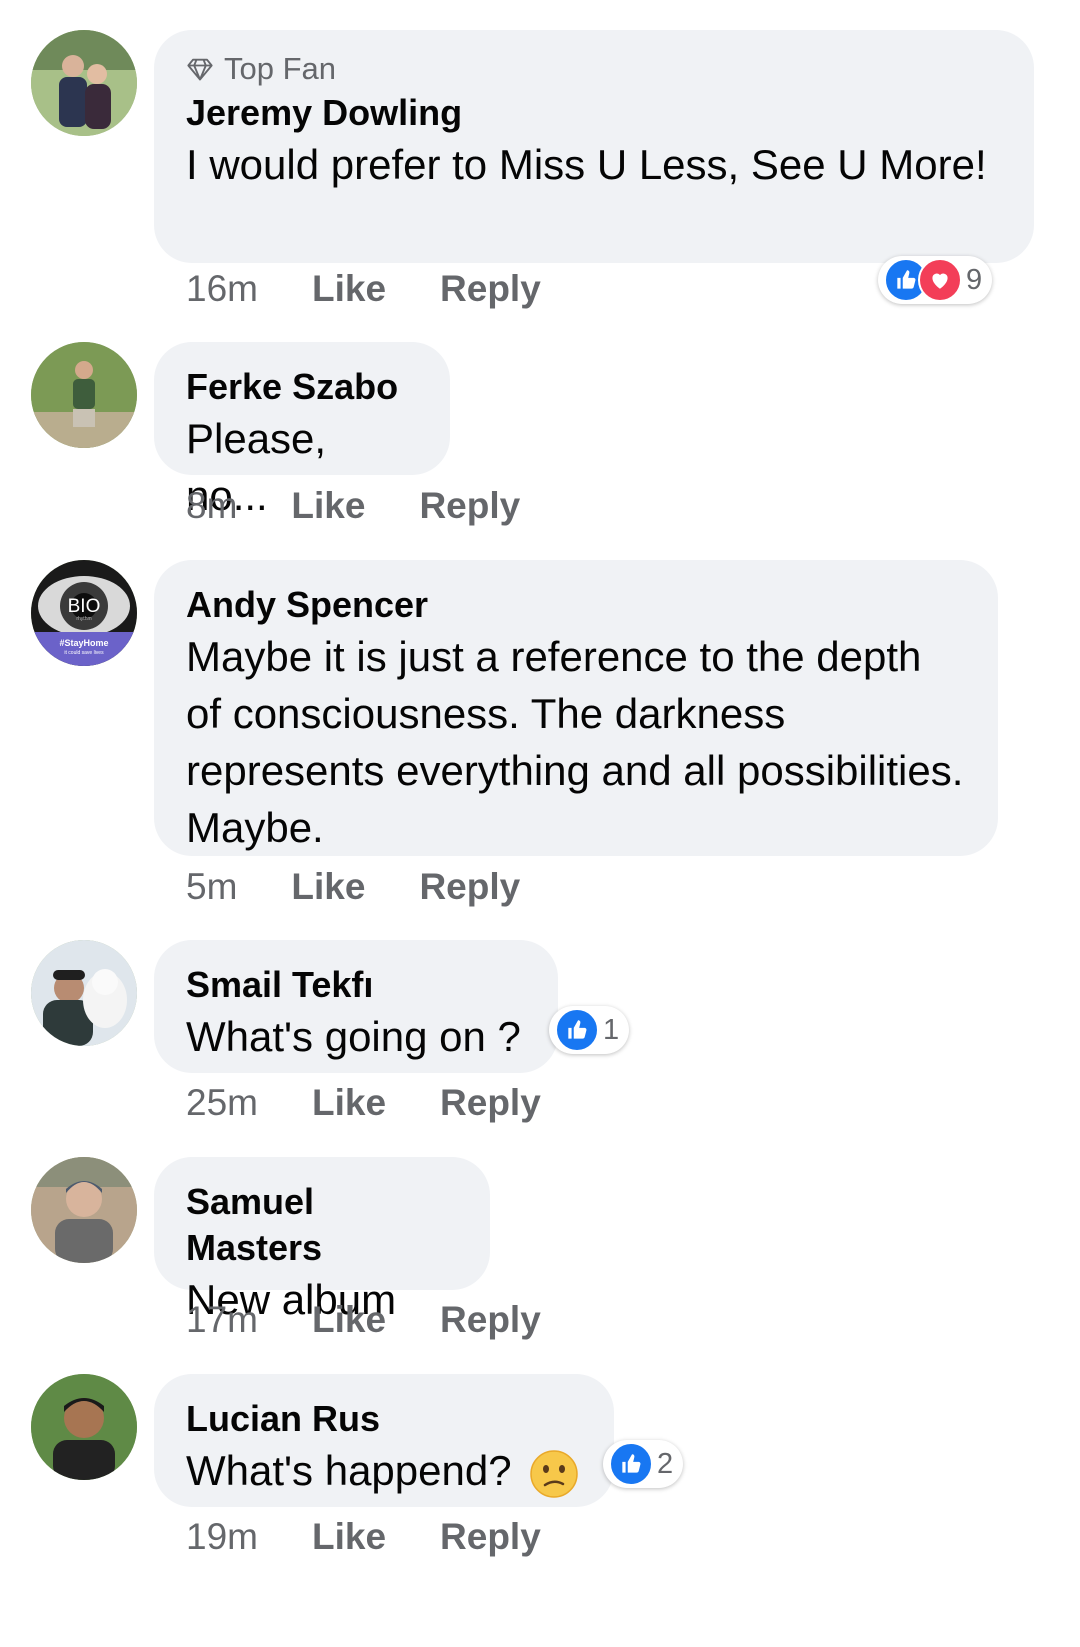 The width and height of the screenshot is (1080, 1647). Describe the element at coordinates (576, 605) in the screenshot. I see `commenter-name: Andy Spencer` at that location.